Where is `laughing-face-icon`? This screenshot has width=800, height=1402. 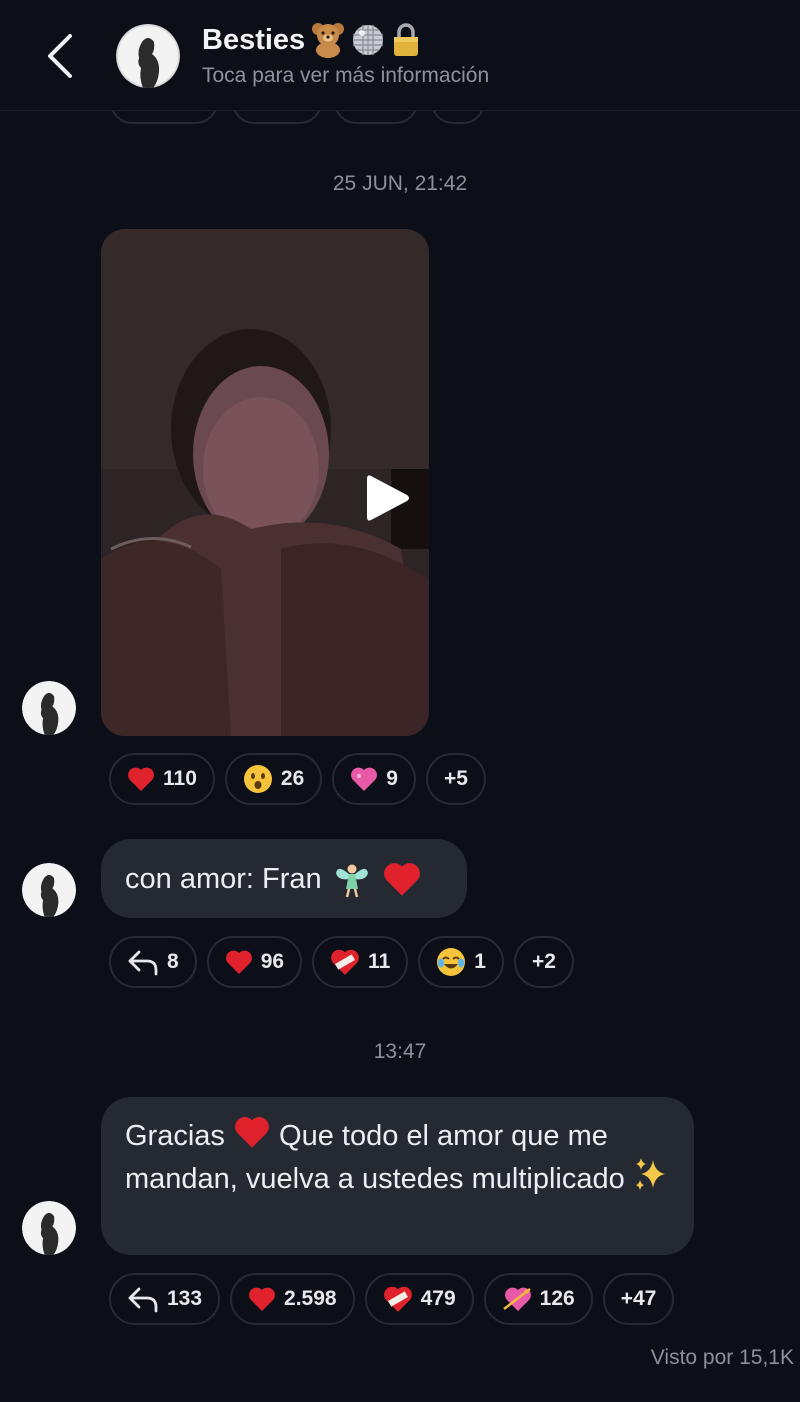
laughing-face-icon is located at coordinates (451, 962).